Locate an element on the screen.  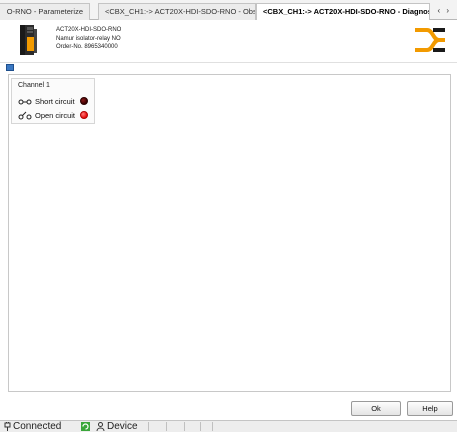
device-name: ACT20X-HDI-SDO-RNO is located at coordinates (89, 30).